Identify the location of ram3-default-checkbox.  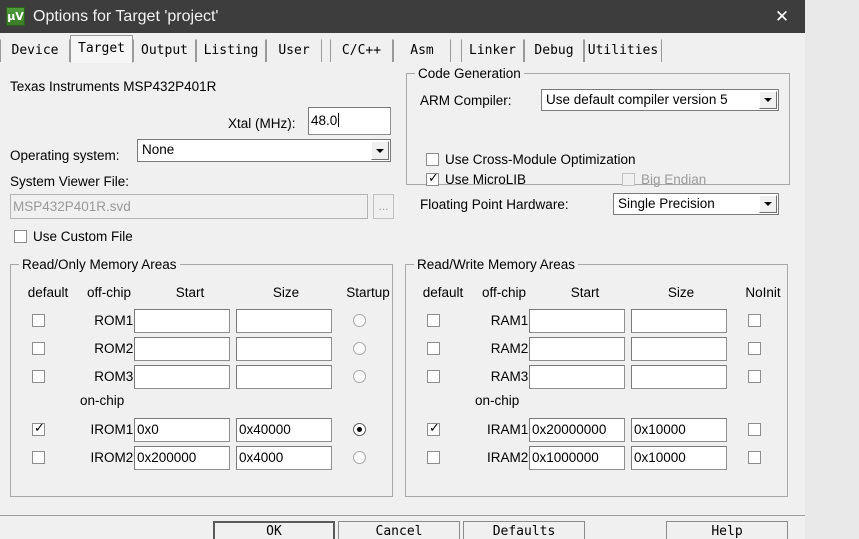
(433, 376).